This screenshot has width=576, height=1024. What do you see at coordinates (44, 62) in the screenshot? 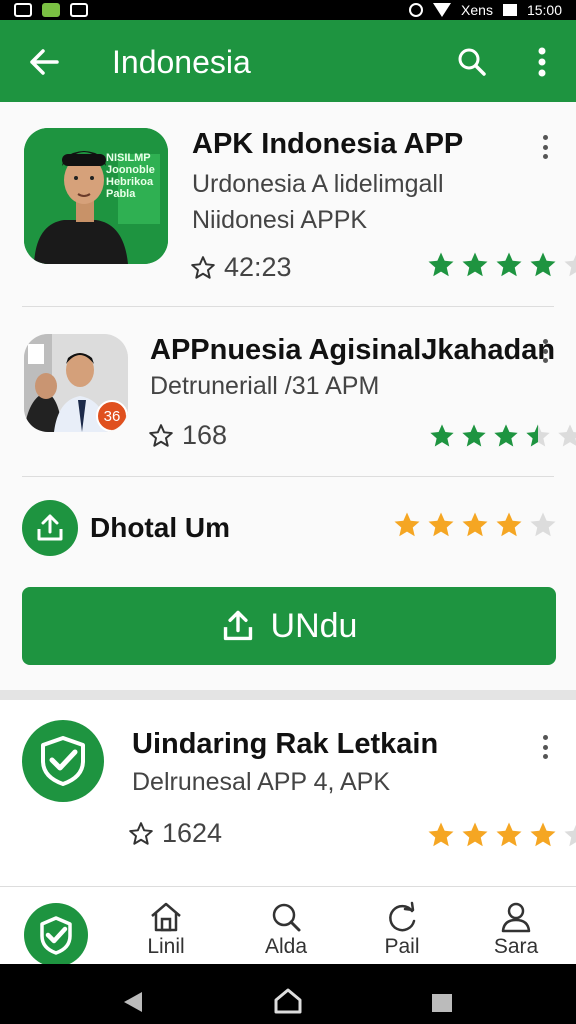
I see `arrow-left-icon` at bounding box center [44, 62].